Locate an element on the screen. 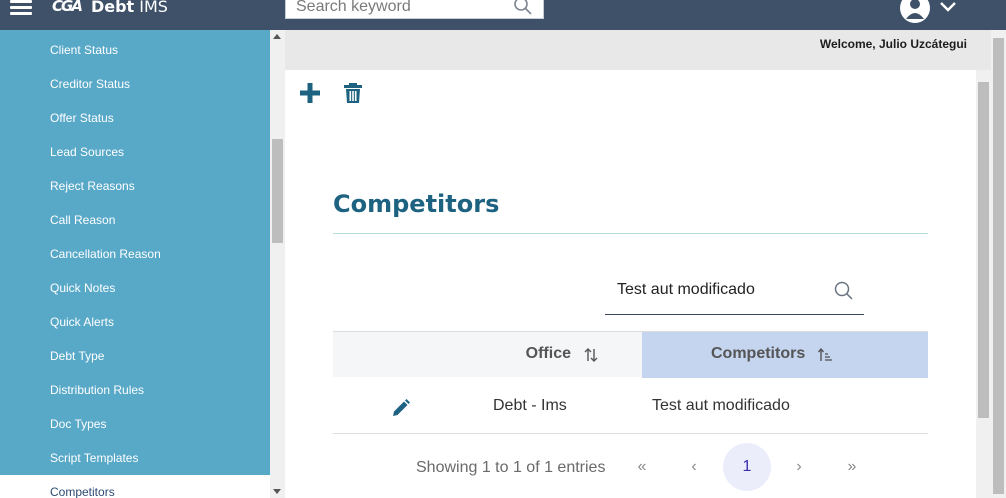  sidebar-item-quick-alerts: Quick Alerts is located at coordinates (135, 322).